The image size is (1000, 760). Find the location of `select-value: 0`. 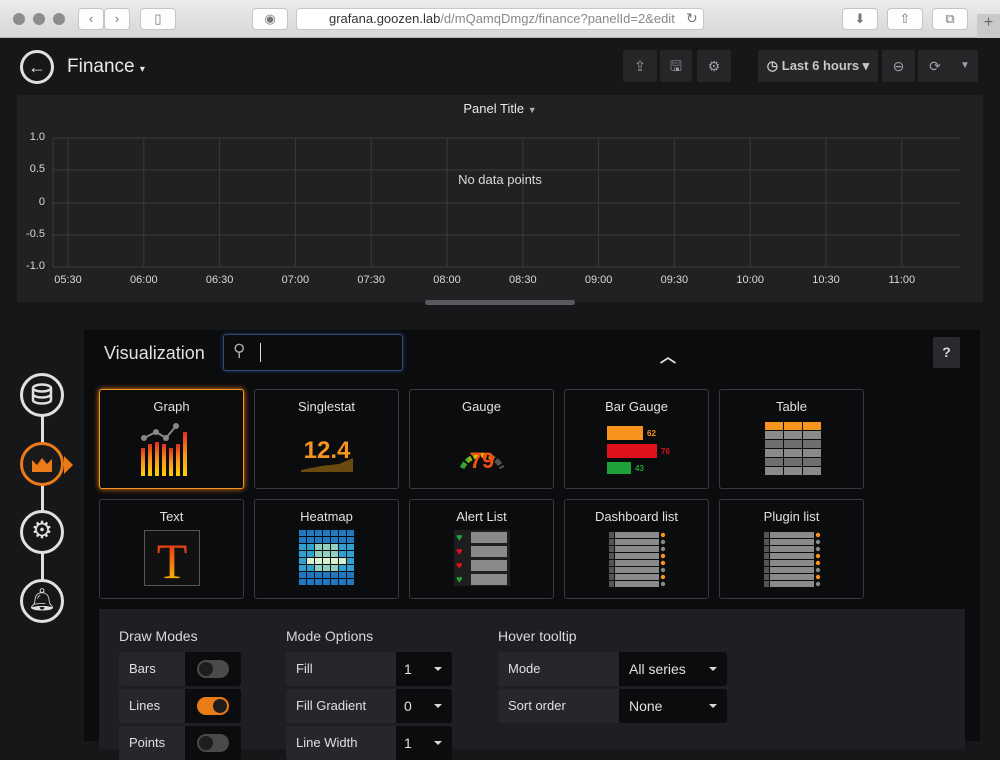

select-value: 0 is located at coordinates (408, 706).